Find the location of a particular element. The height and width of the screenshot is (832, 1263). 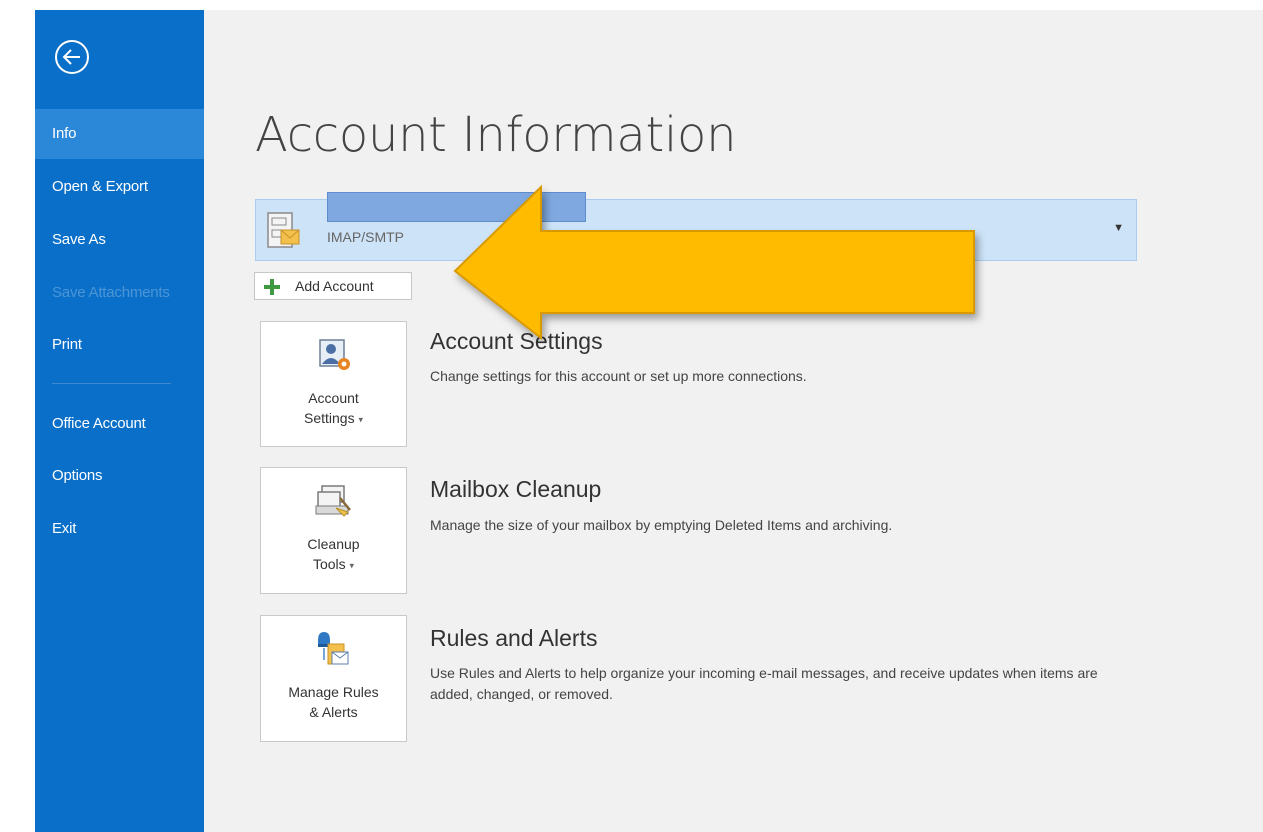

sidebar-item-save-as: Save As is located at coordinates (119, 240).